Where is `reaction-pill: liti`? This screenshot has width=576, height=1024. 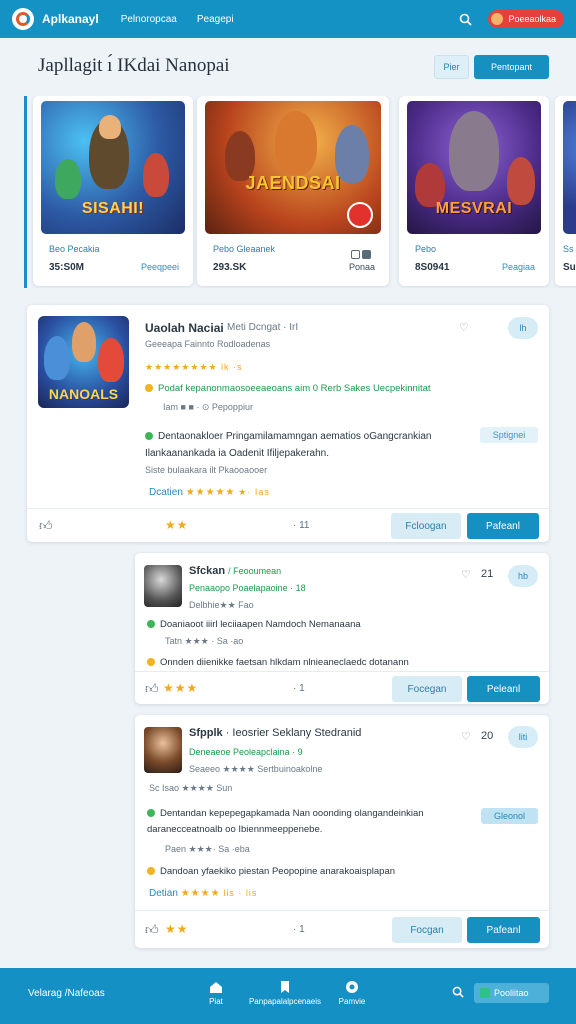 reaction-pill: liti is located at coordinates (523, 737).